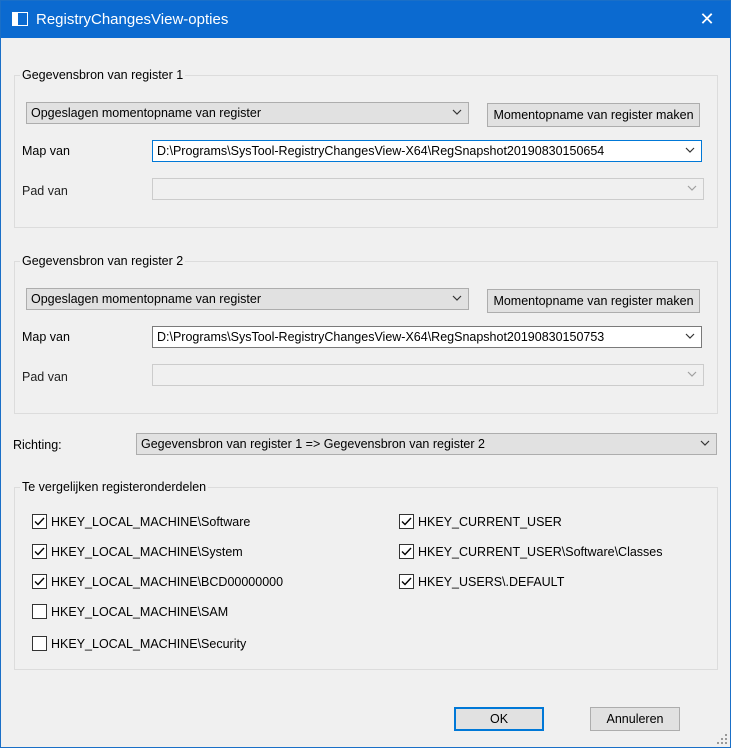  Describe the element at coordinates (167, 582) in the screenshot. I see `checkbox-label: HKEY_LOCAL_MACHINE\BCD00000000` at that location.